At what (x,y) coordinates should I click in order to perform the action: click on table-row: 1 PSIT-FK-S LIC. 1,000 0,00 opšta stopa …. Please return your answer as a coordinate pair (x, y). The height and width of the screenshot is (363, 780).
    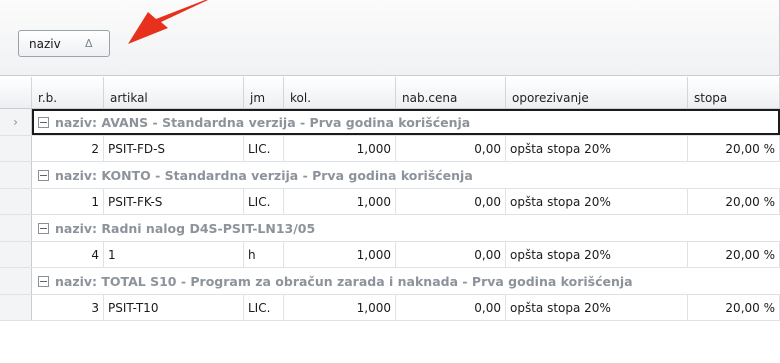
    Looking at the image, I should click on (390, 202).